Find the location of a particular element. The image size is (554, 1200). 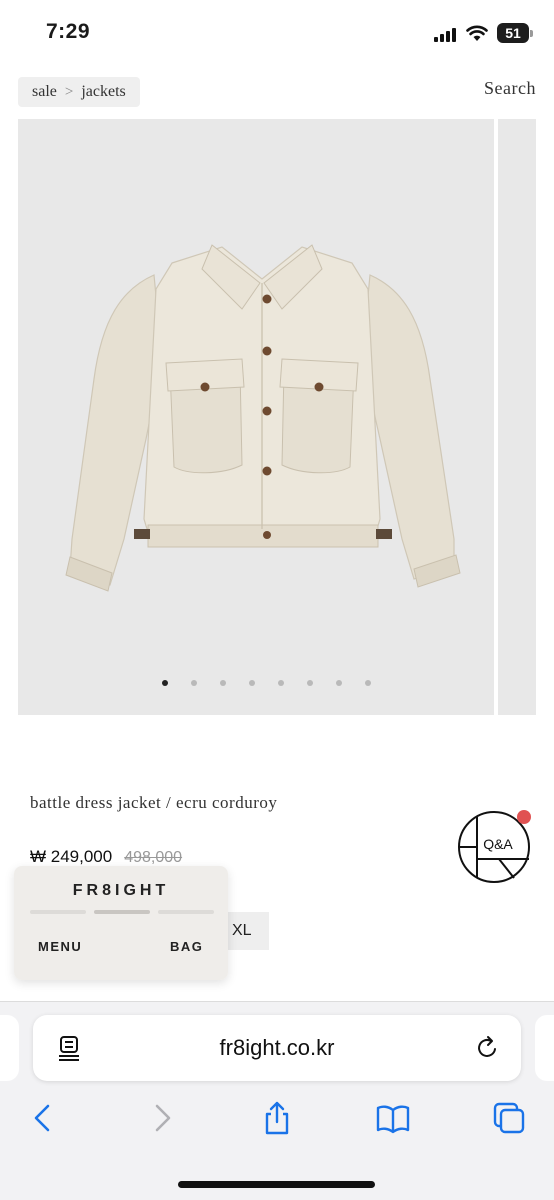

breadcrumb-item-sale: sale is located at coordinates (44, 92).